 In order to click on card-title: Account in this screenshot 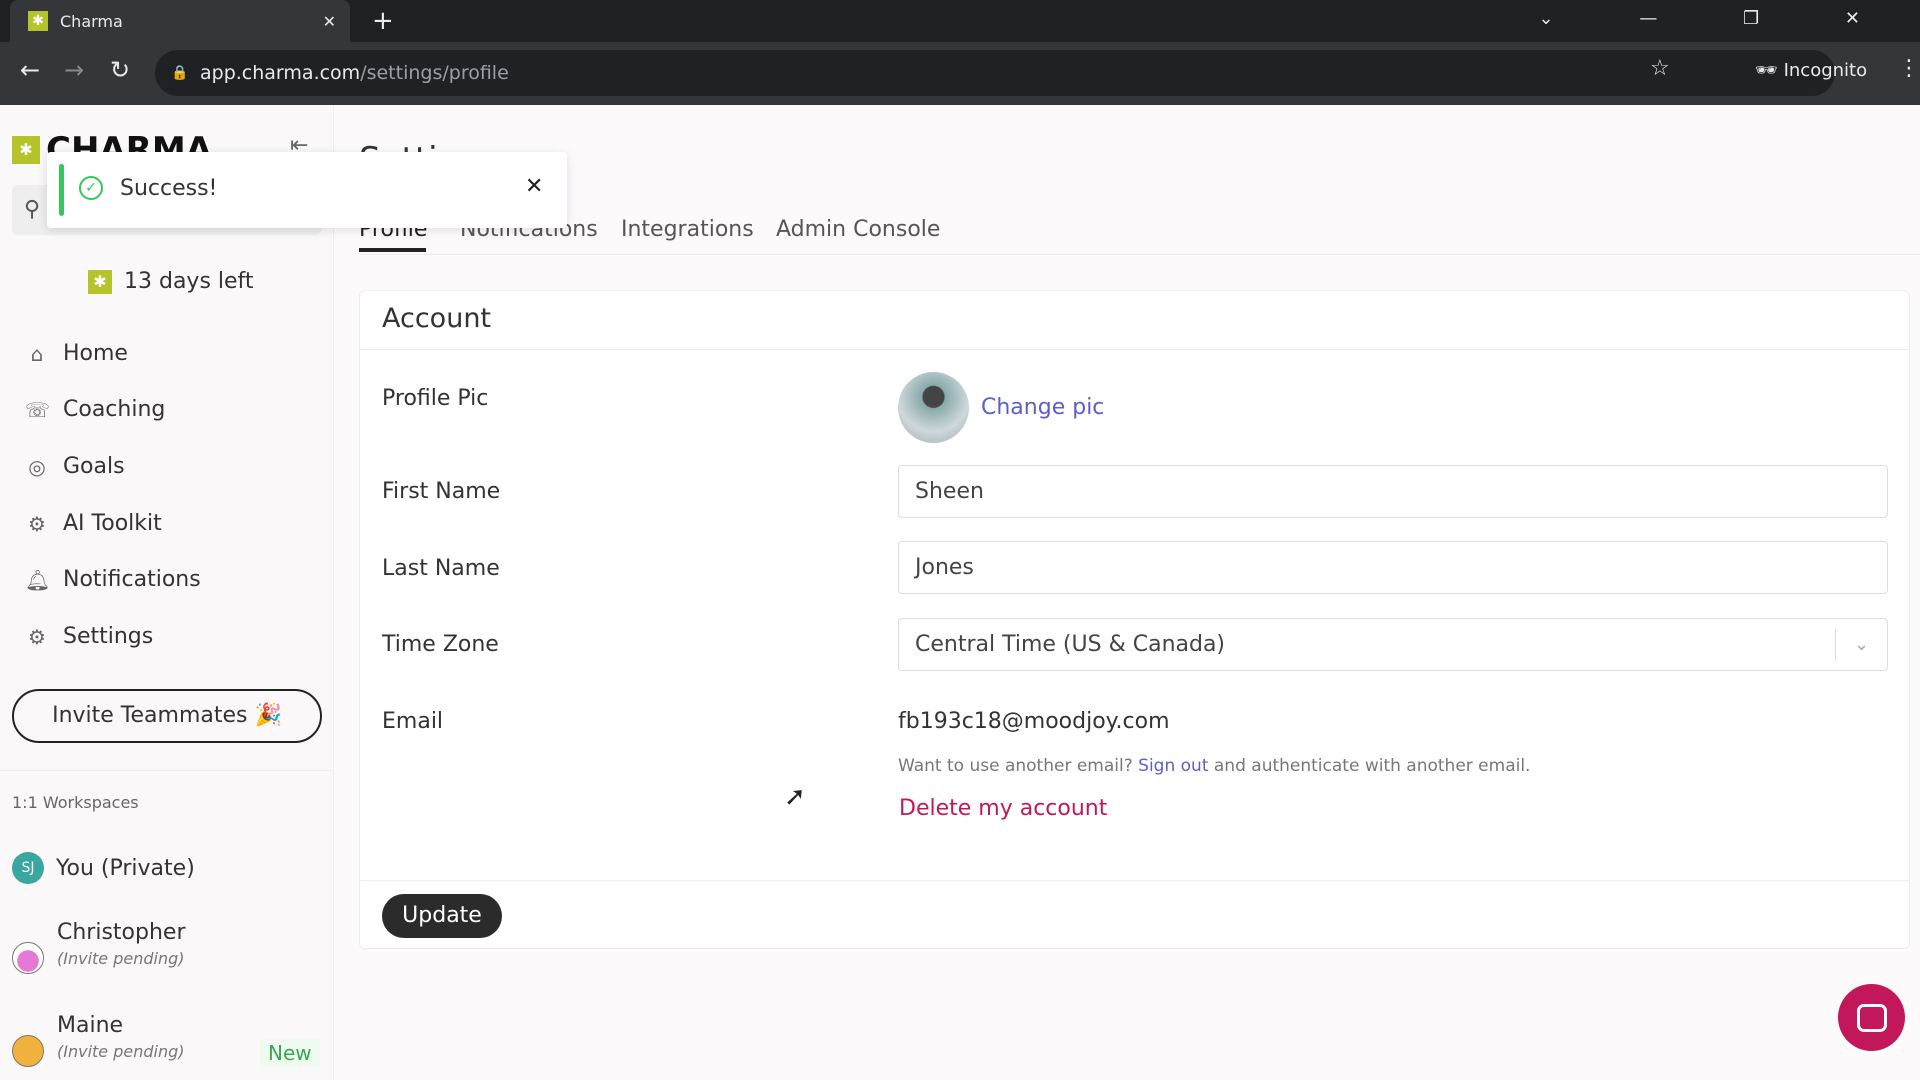, I will do `click(437, 318)`.